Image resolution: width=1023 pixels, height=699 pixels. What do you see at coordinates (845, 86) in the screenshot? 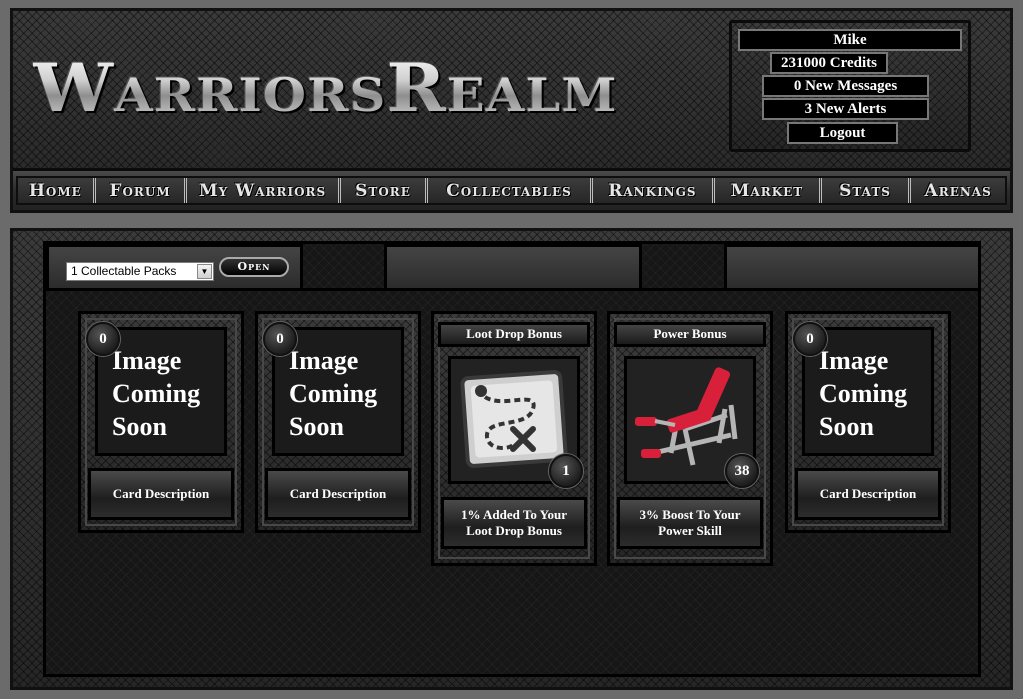
I see `messages-link: 0 New Messages` at bounding box center [845, 86].